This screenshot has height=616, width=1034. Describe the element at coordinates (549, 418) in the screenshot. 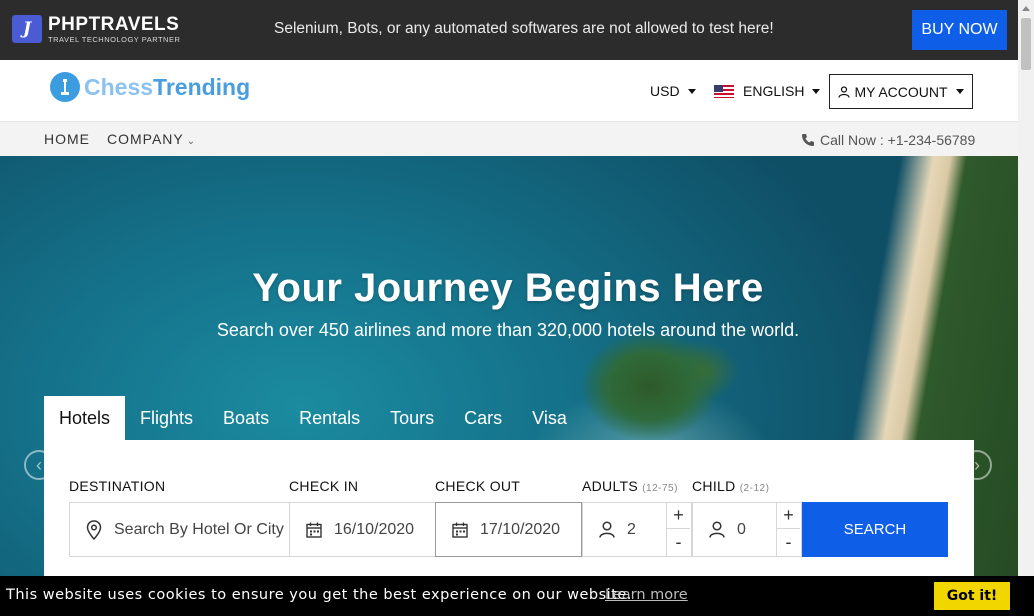

I see `tab-visa: Visa` at that location.